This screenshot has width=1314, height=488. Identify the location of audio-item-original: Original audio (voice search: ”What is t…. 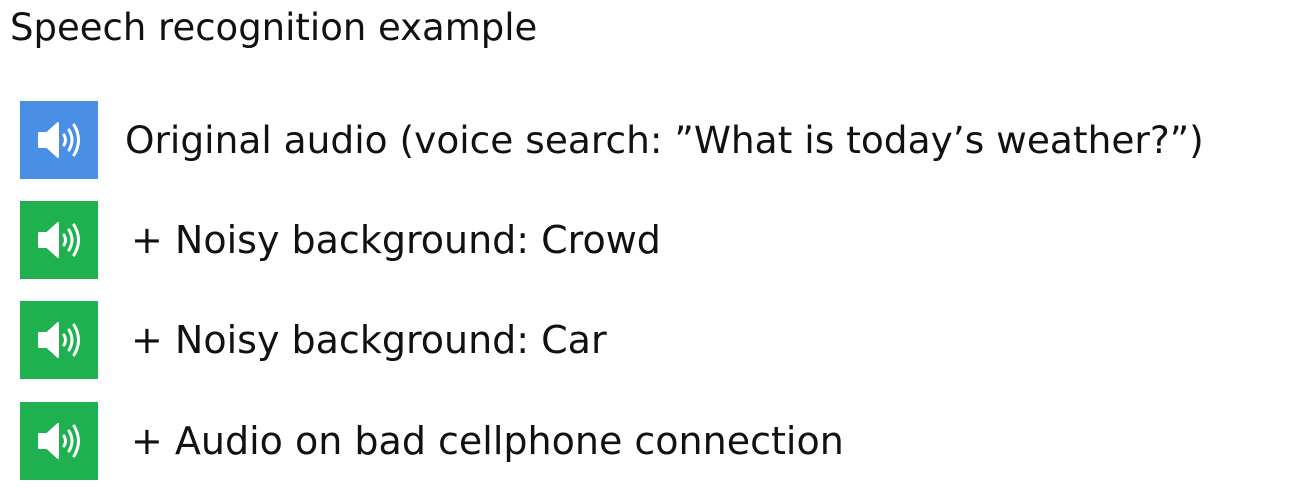
(612, 140).